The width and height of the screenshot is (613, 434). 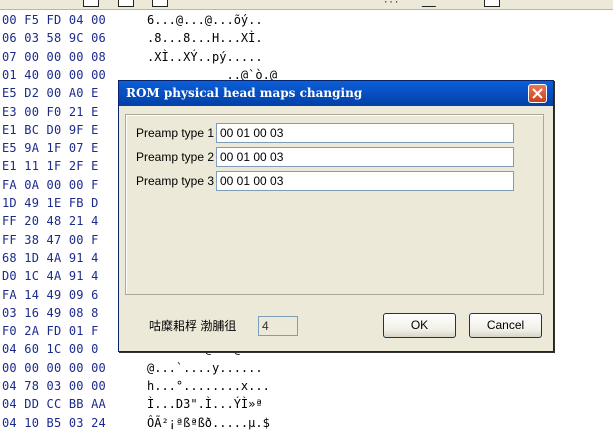 What do you see at coordinates (391, 5) in the screenshot?
I see `more-icon: ···` at bounding box center [391, 5].